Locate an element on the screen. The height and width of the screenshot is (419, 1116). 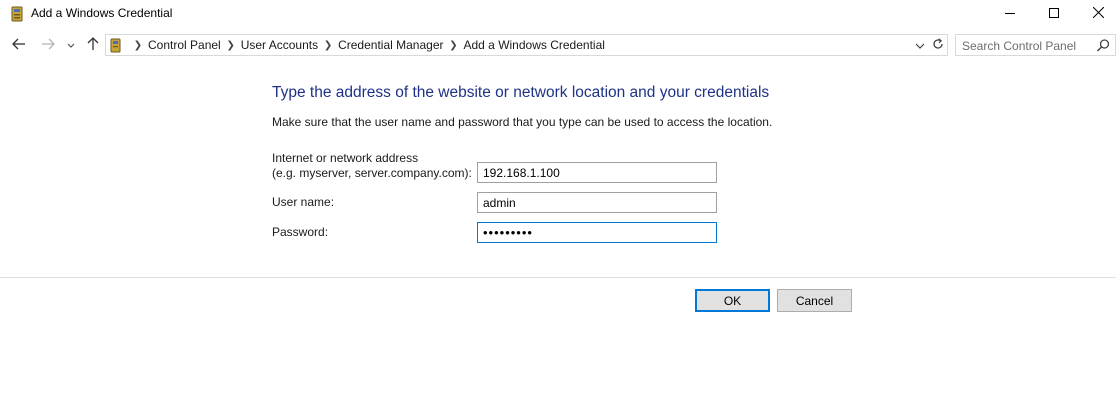
maximize-icon is located at coordinates (1054, 14).